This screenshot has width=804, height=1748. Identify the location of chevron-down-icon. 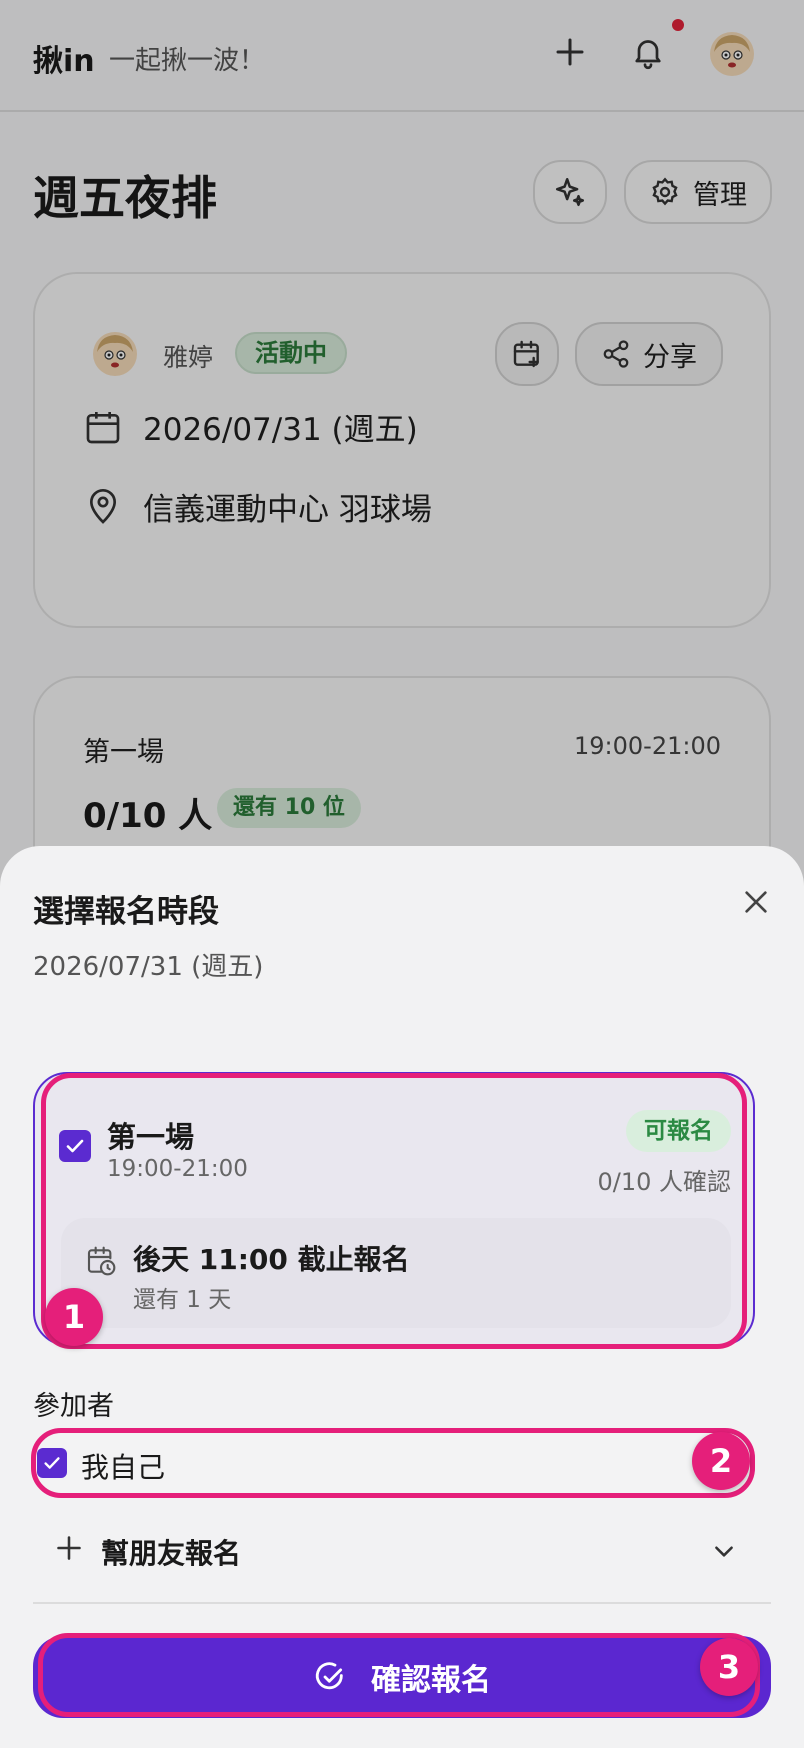
(724, 1551).